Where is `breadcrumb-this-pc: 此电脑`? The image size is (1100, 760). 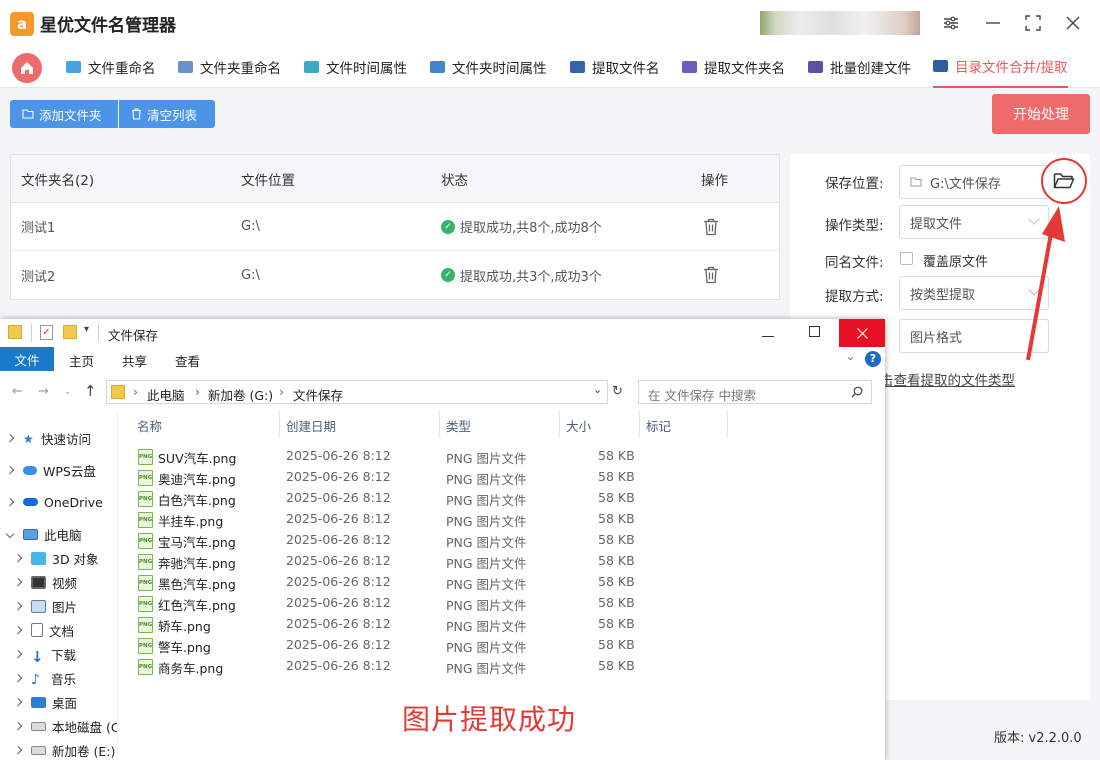 breadcrumb-this-pc: 此电脑 is located at coordinates (166, 394).